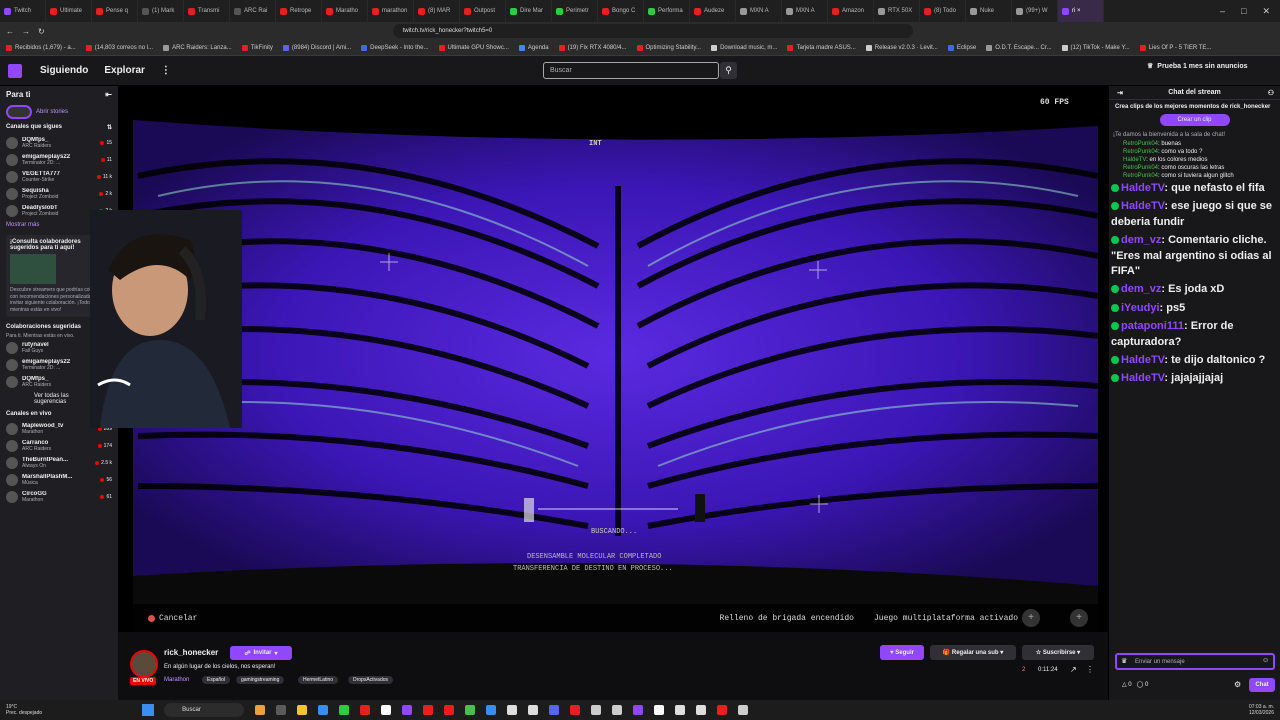 The width and height of the screenshot is (1280, 720). Describe the element at coordinates (109, 127) in the screenshot. I see `sort-icon: ⇅` at that location.